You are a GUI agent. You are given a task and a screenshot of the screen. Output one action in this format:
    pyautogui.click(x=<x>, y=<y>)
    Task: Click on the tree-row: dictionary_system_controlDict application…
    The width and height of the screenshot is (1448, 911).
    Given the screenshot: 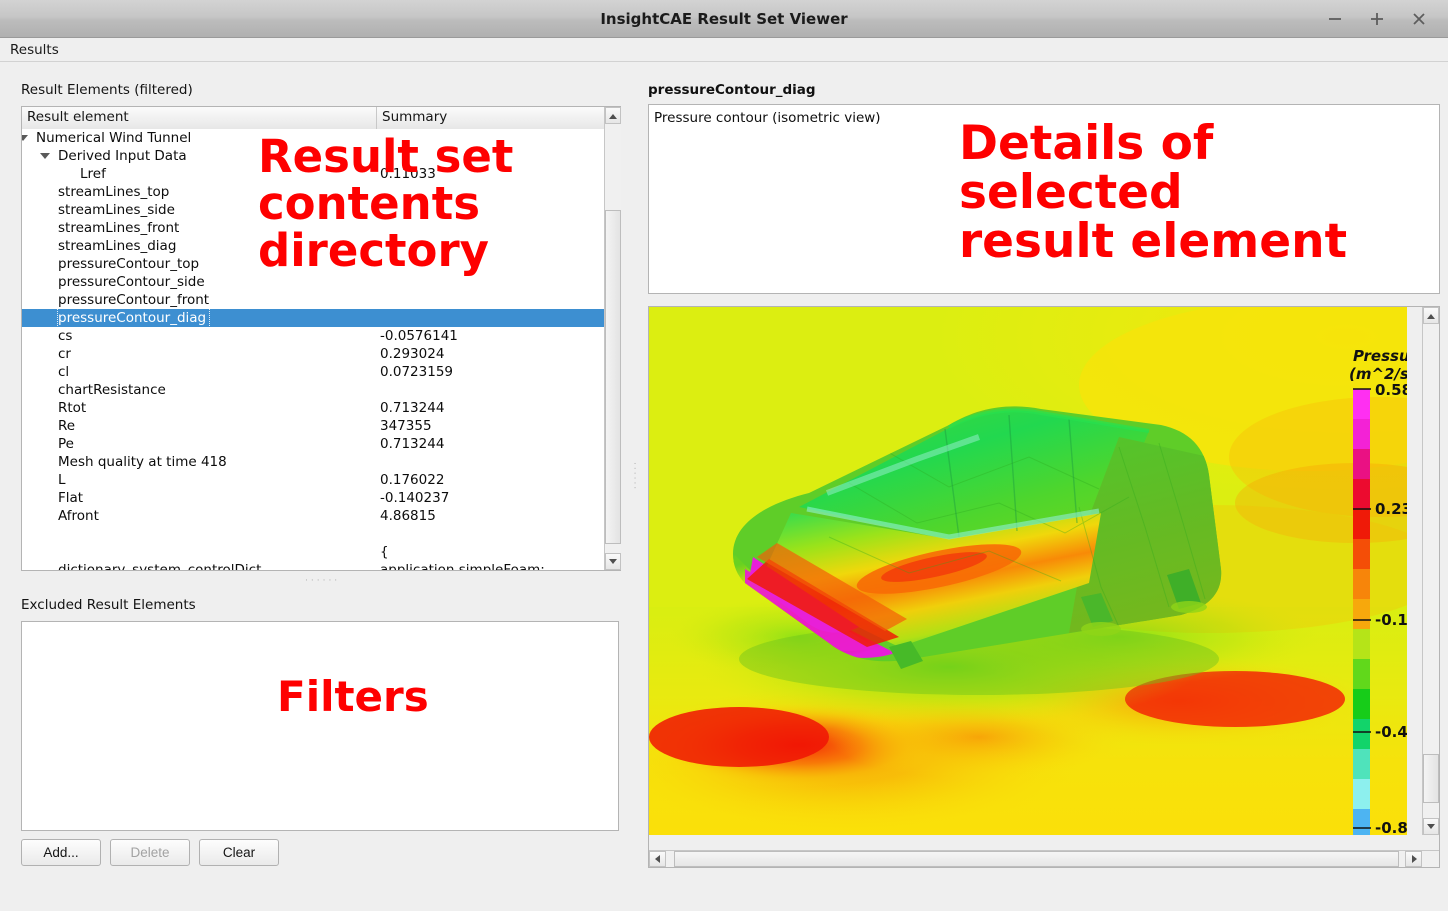 What is the action you would take?
    pyautogui.click(x=321, y=566)
    